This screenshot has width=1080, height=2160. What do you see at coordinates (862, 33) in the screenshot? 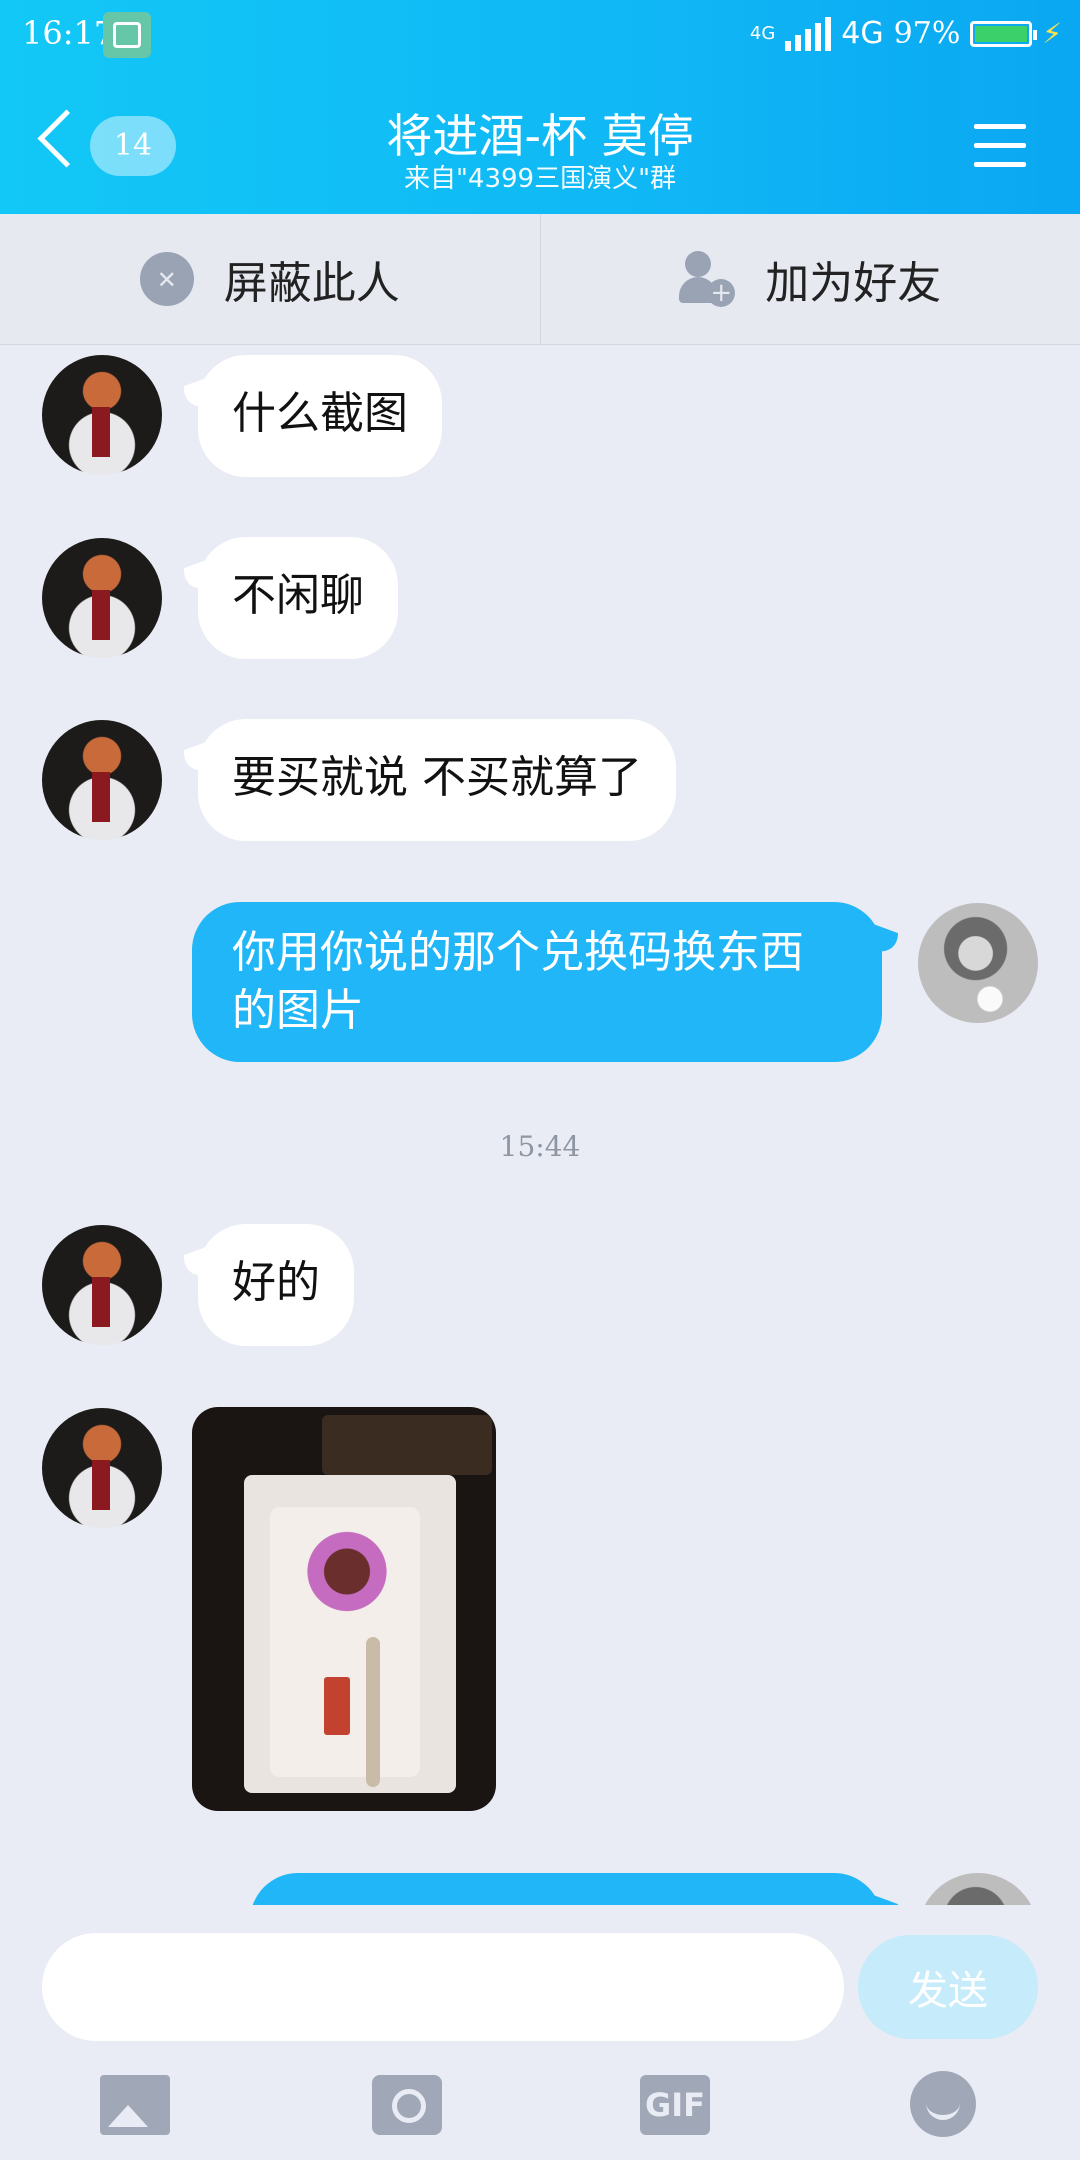
I see `network-label: 4G` at bounding box center [862, 33].